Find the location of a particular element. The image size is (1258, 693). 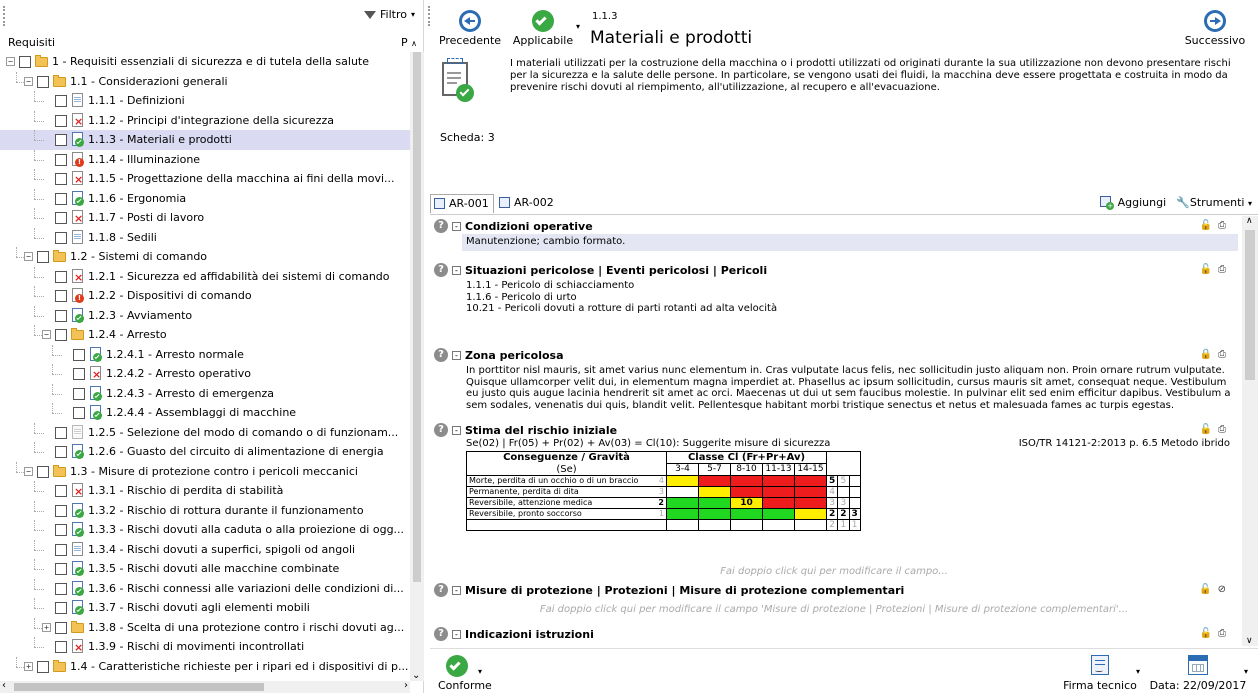

hscroll-thumb is located at coordinates (139, 687).